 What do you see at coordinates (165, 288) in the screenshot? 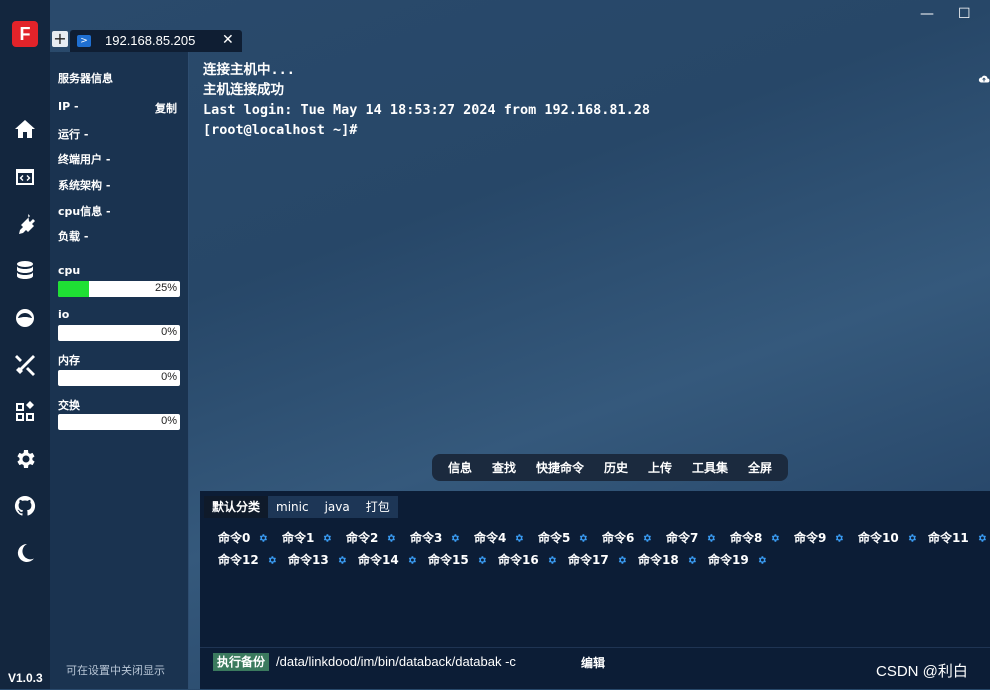
I see `cpu-meter-value: 25%` at bounding box center [165, 288].